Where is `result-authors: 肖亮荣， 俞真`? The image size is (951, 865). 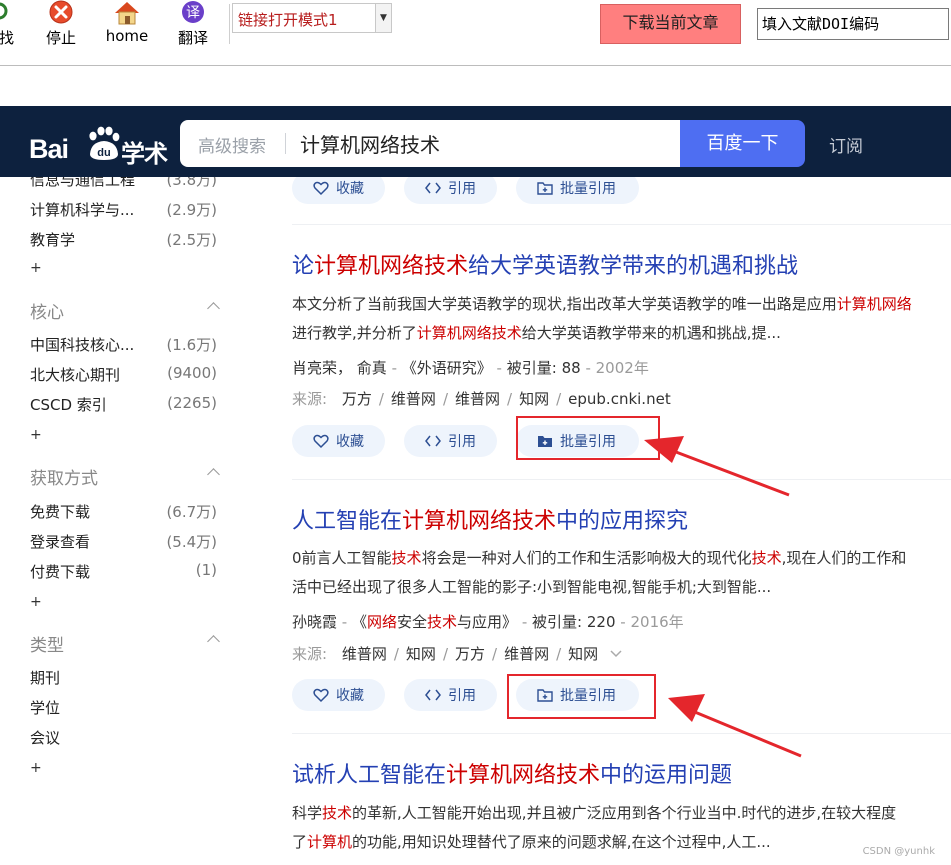
result-authors: 肖亮荣， 俞真 is located at coordinates (339, 368).